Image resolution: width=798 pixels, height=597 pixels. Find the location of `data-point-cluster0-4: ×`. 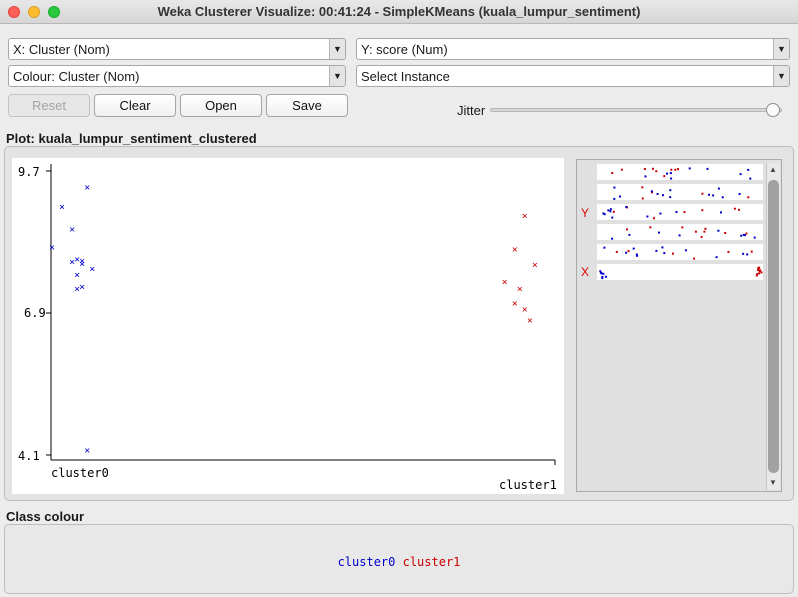

data-point-cluster0-4: × is located at coordinates (77, 275).